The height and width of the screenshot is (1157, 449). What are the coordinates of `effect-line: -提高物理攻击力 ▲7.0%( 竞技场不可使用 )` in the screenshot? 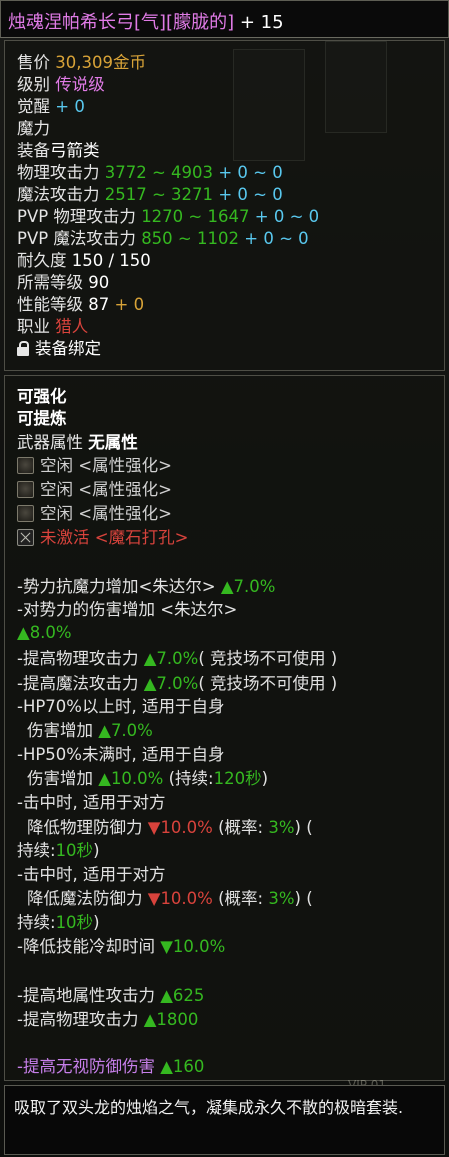 It's located at (177, 658).